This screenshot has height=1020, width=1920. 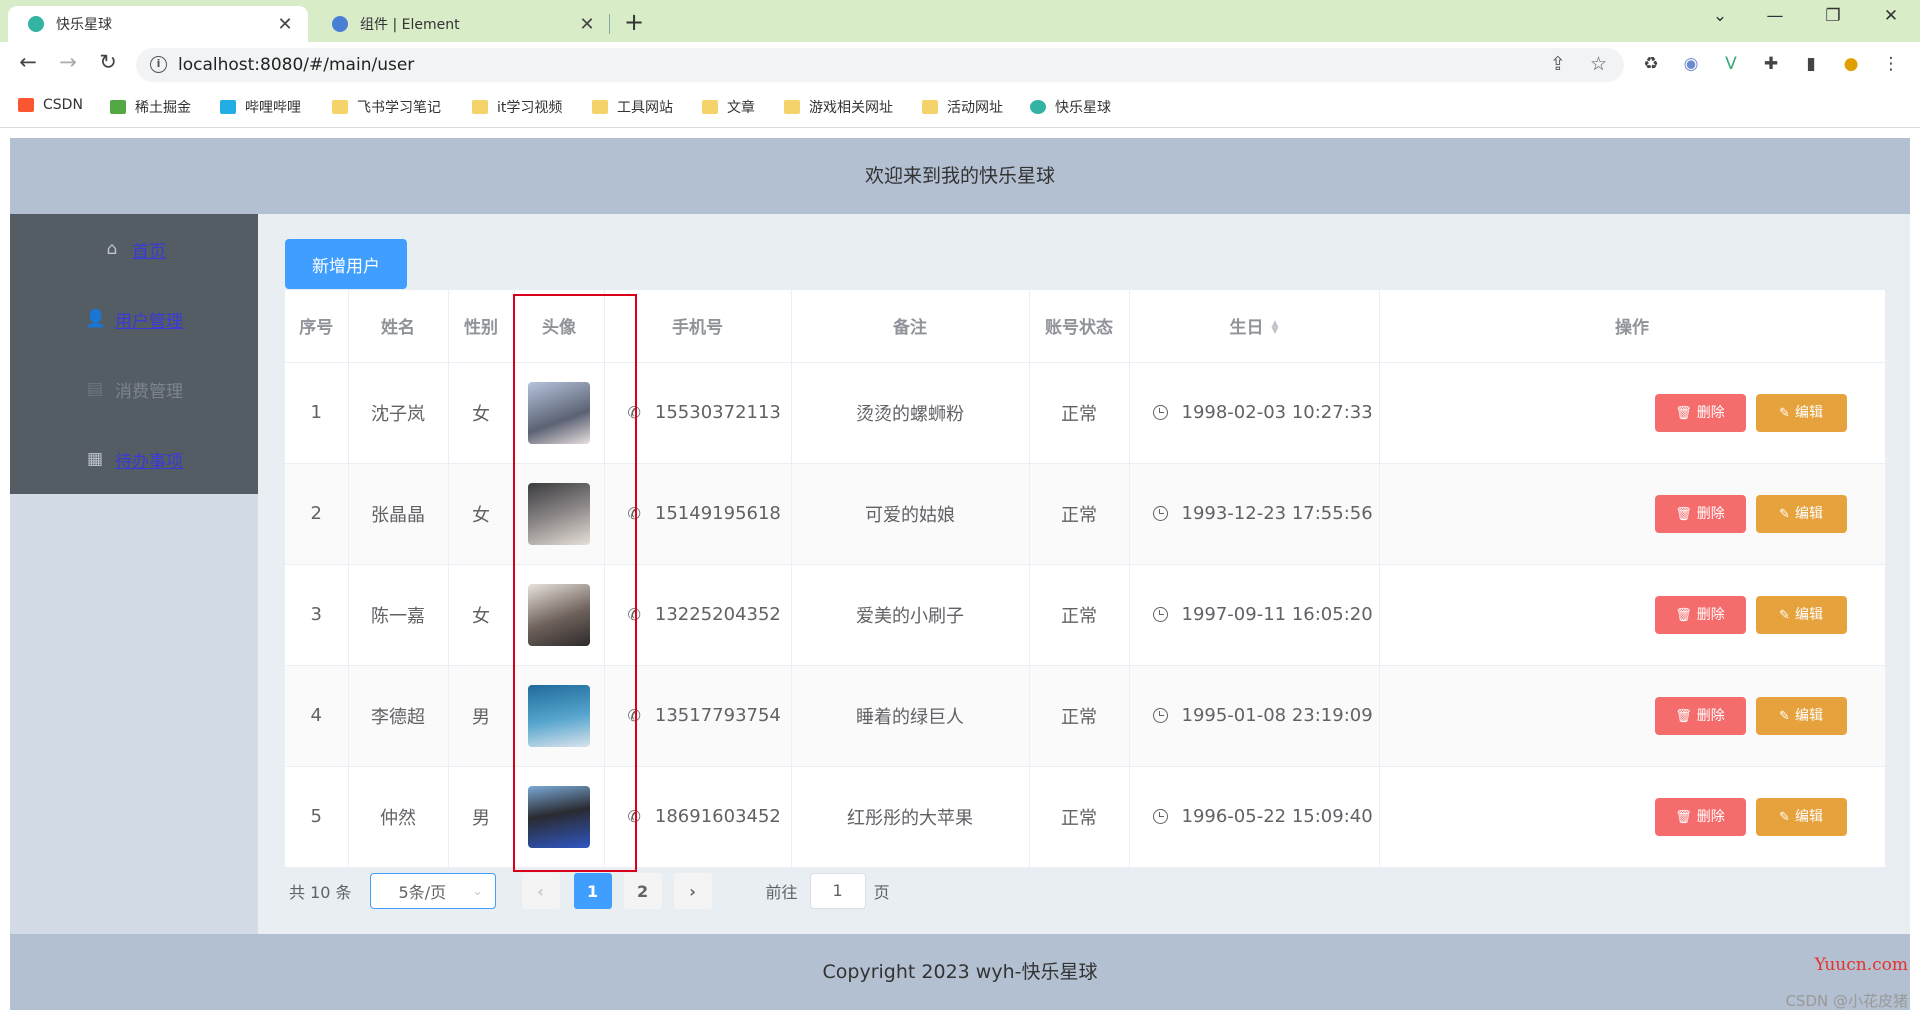 I want to click on recycle-extension-icon: ♻, so click(x=1651, y=64).